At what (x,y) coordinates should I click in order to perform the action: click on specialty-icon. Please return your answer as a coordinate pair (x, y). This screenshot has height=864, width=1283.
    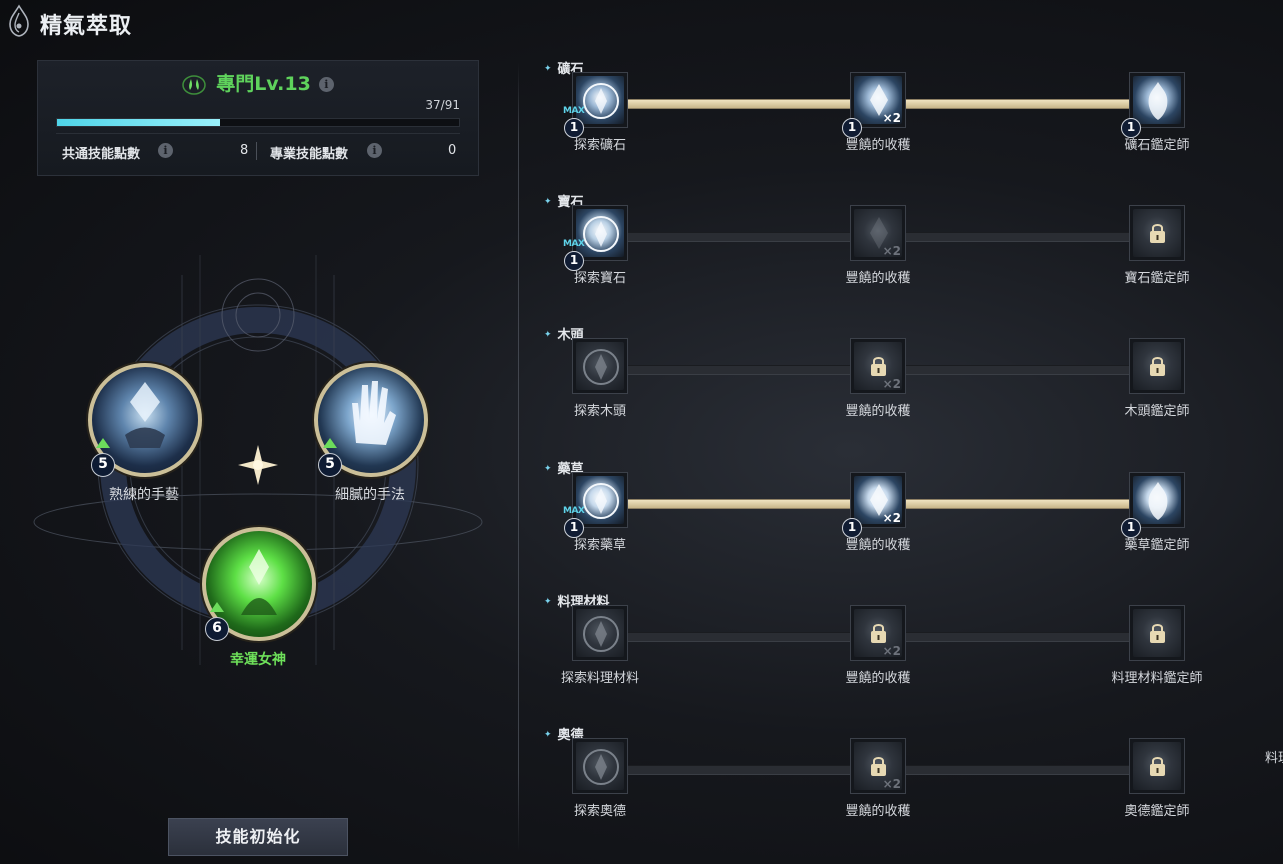
    Looking at the image, I should click on (194, 84).